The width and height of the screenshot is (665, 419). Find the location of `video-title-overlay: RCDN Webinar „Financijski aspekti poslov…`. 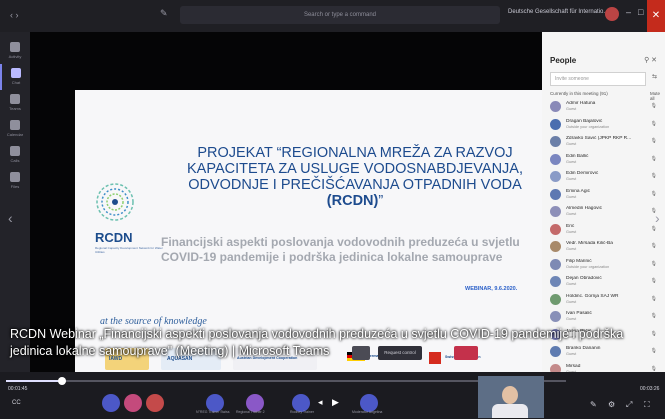

video-title-overlay: RCDN Webinar „Financijski aspekti poslov… is located at coordinates (332, 332).